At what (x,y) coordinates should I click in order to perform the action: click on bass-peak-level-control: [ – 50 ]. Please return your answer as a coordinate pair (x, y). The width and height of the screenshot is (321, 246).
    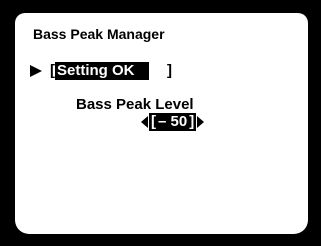
    Looking at the image, I should click on (173, 122).